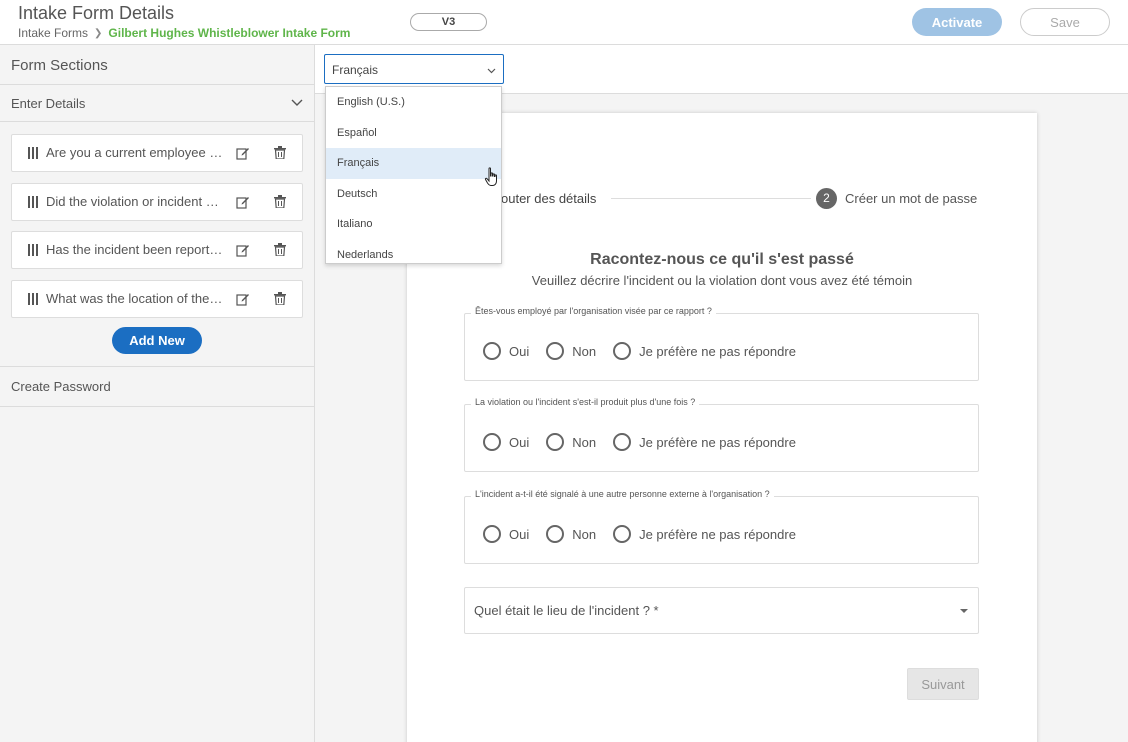  Describe the element at coordinates (414, 69) in the screenshot. I see `language-select: Français` at that location.